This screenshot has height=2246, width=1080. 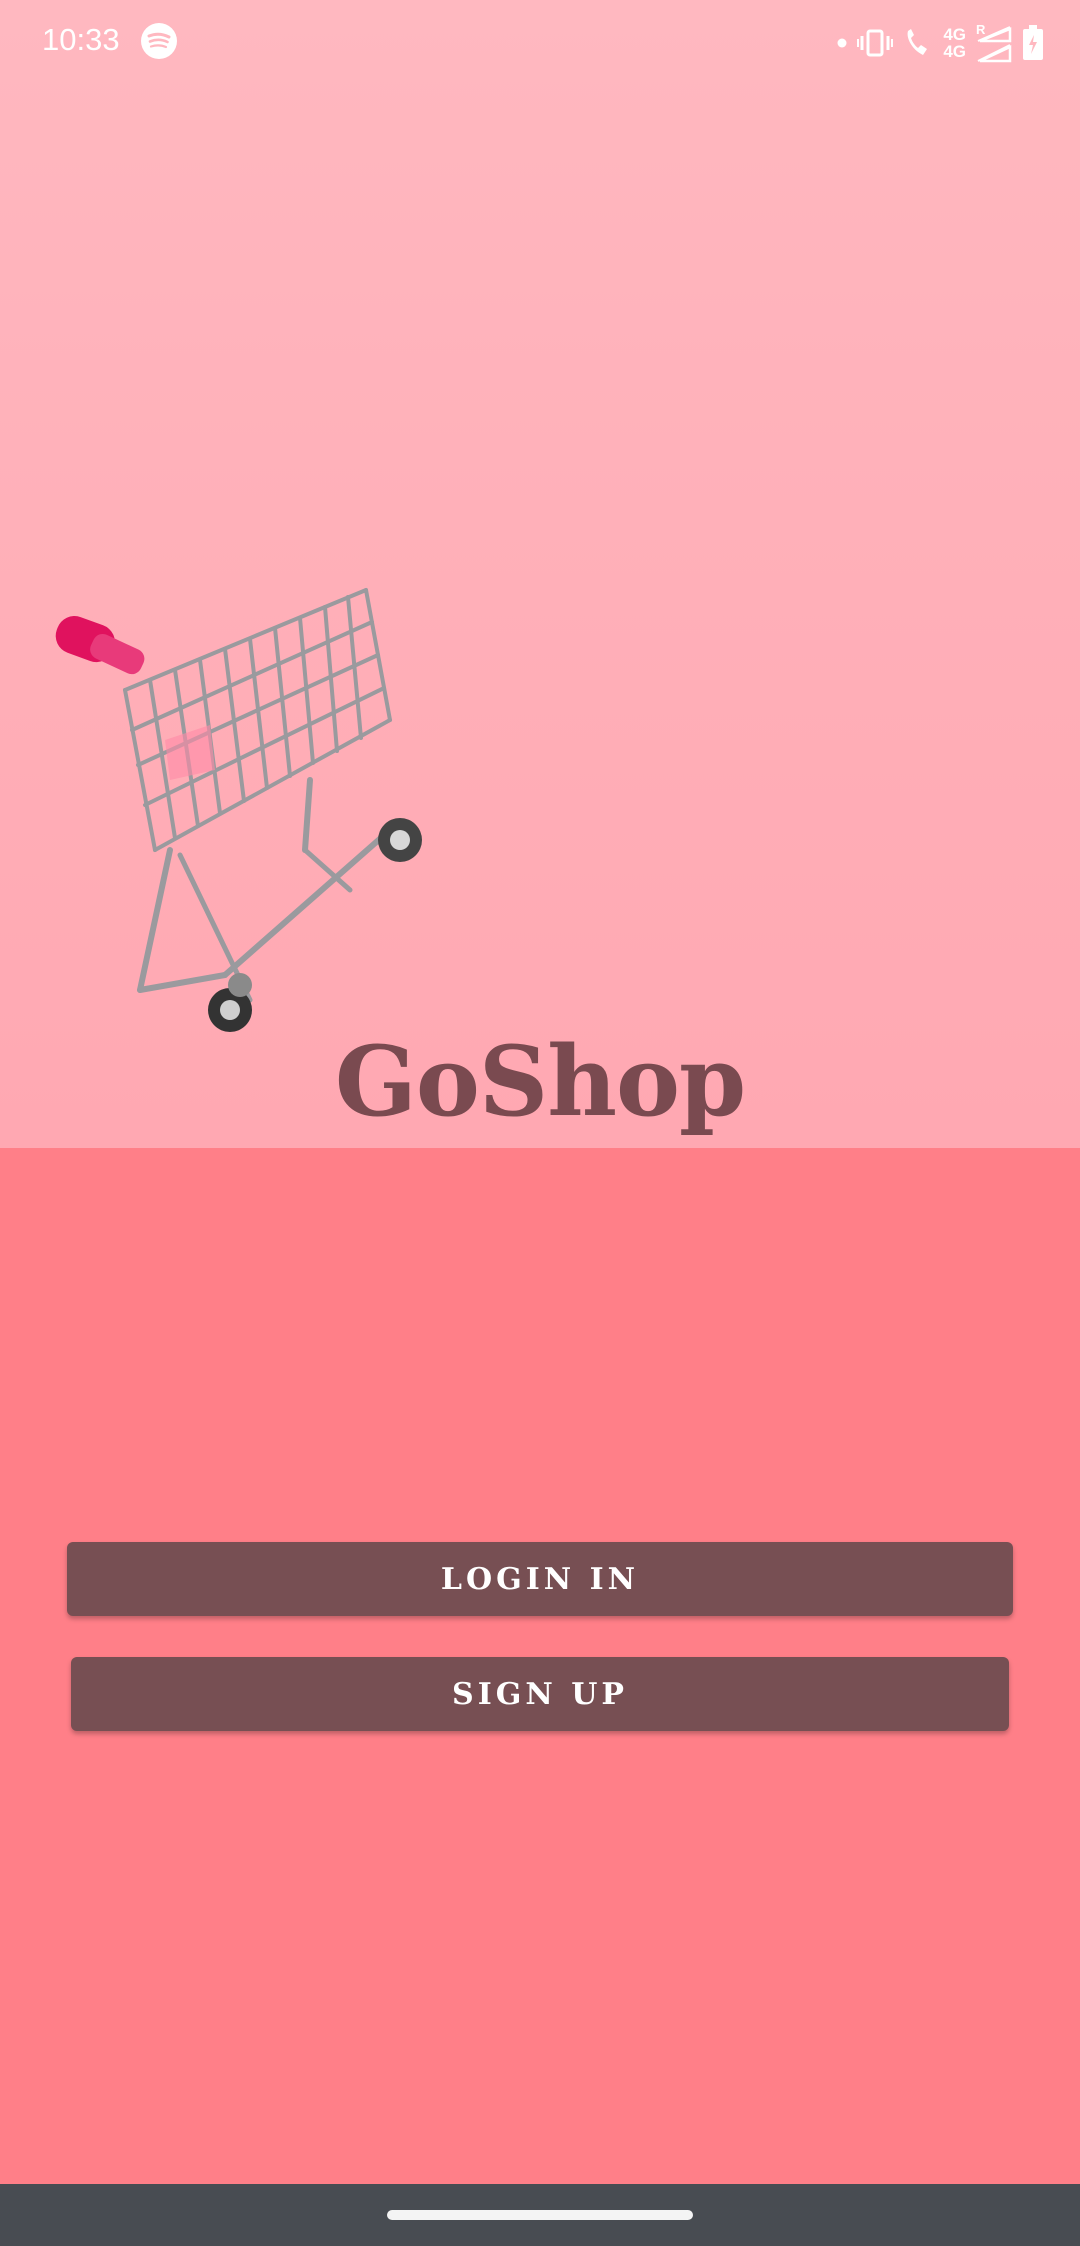 I want to click on signup-button-label: SIGN UP, so click(x=540, y=1694).